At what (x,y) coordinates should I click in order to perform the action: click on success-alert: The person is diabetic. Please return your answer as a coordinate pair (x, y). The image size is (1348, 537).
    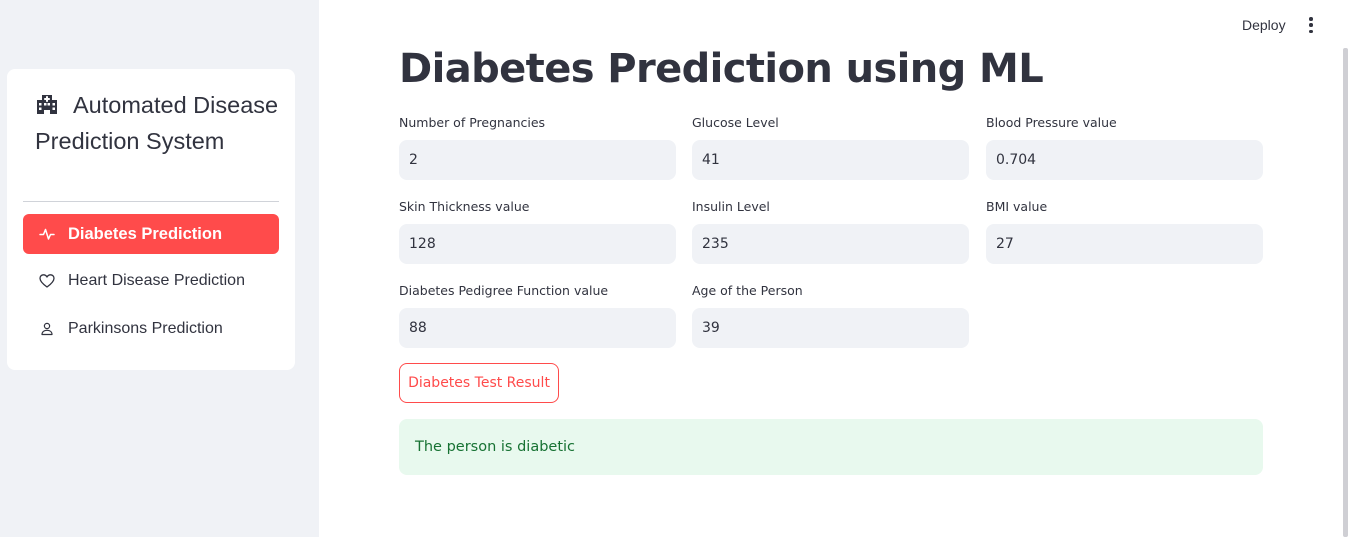
    Looking at the image, I should click on (831, 447).